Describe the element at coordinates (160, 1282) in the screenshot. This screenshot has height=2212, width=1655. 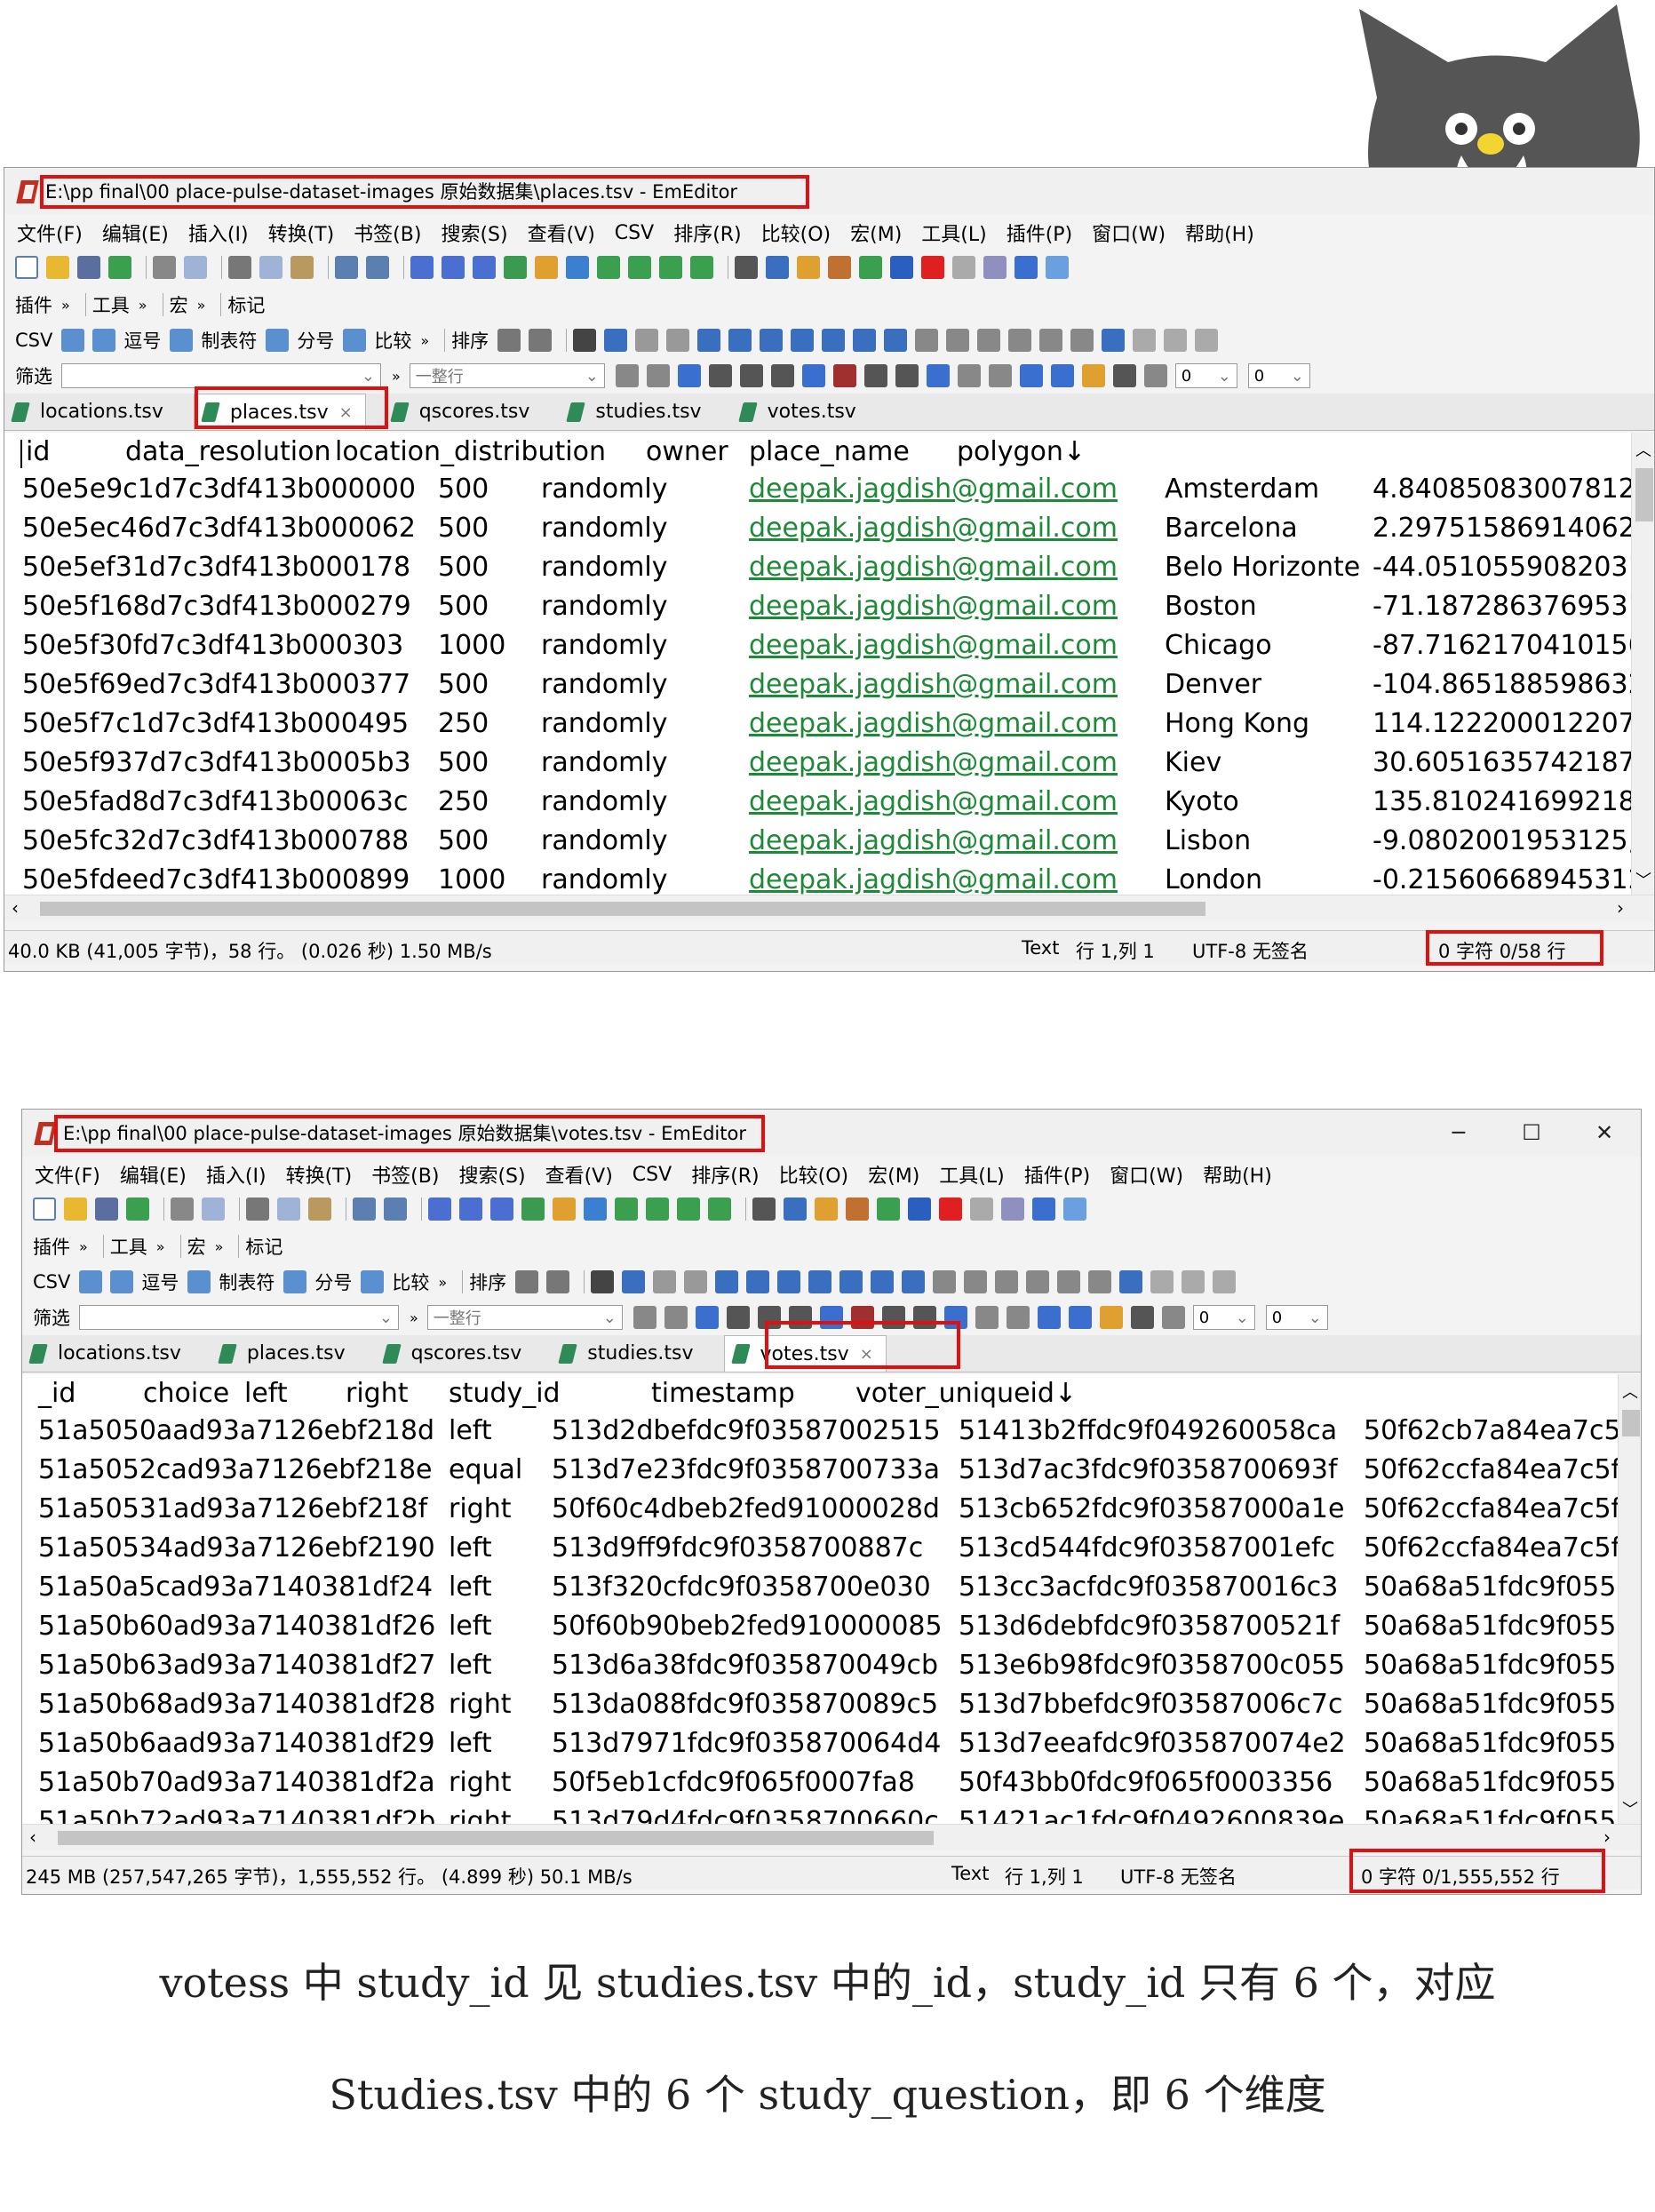
I see `comma-label: 逗号` at that location.